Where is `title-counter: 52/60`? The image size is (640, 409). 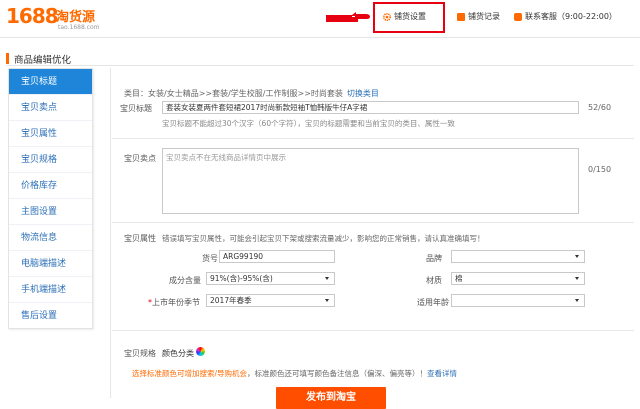
title-counter: 52/60 is located at coordinates (600, 107).